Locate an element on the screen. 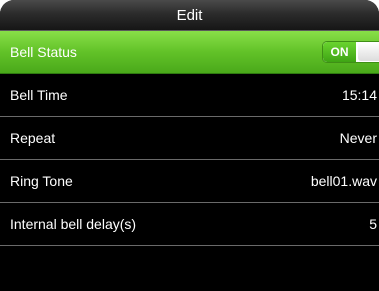  setting-value: 15:14 is located at coordinates (359, 95).